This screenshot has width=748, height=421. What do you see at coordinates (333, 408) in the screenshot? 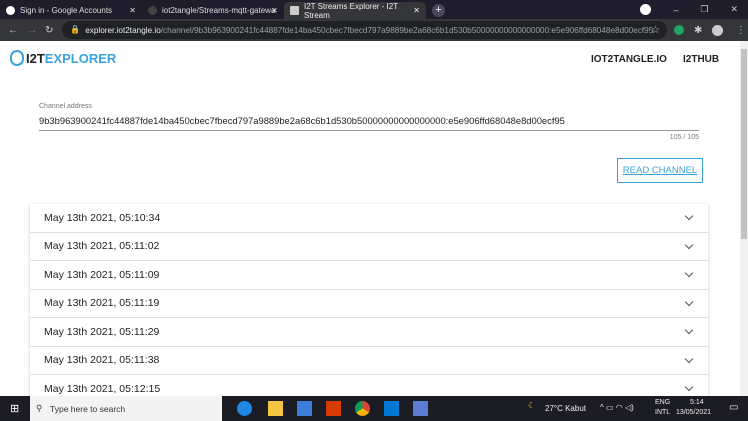
I see `office-icon` at bounding box center [333, 408].